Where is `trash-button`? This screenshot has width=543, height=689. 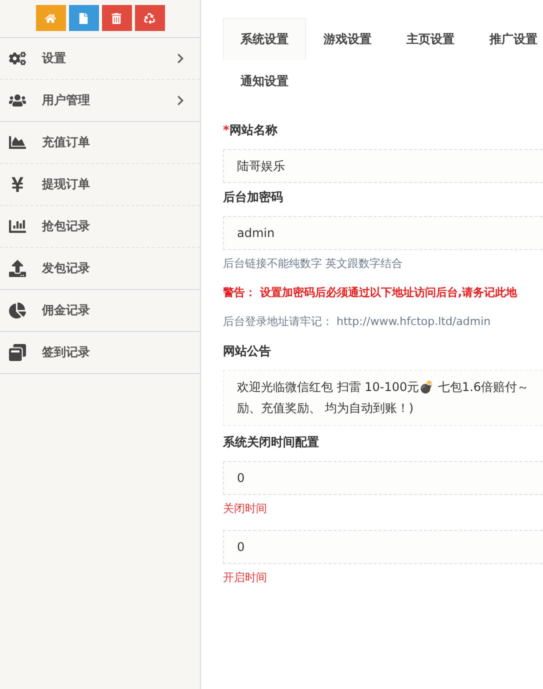
trash-button is located at coordinates (117, 18).